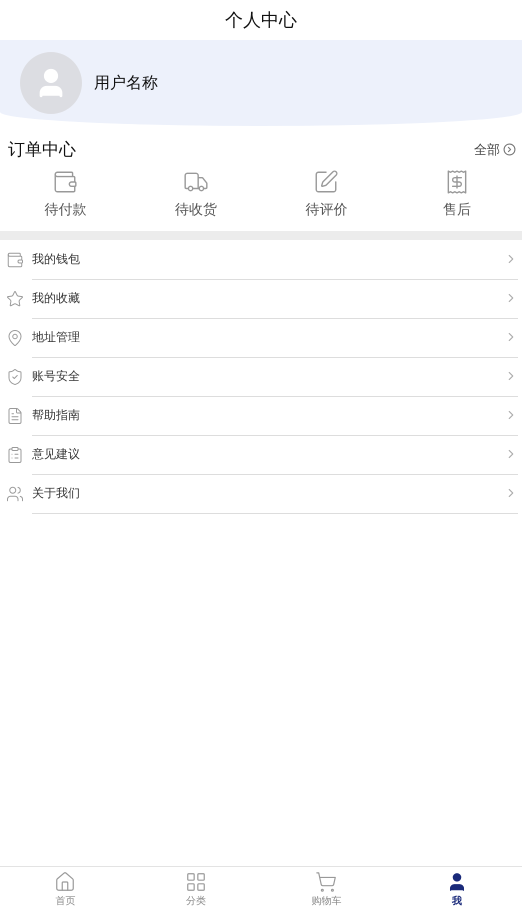 Image resolution: width=522 pixels, height=911 pixels. I want to click on grid-icon, so click(195, 881).